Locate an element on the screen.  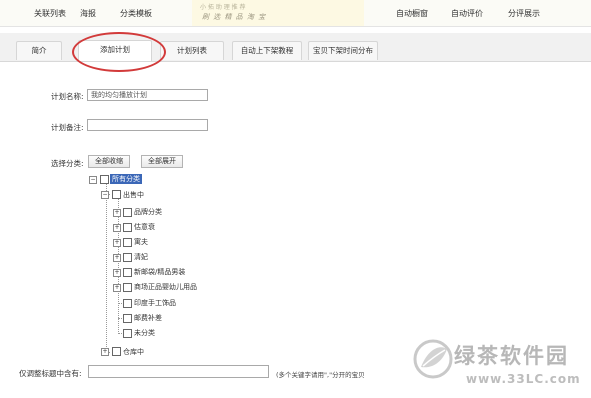
warehouse-checkbox is located at coordinates (116, 351).